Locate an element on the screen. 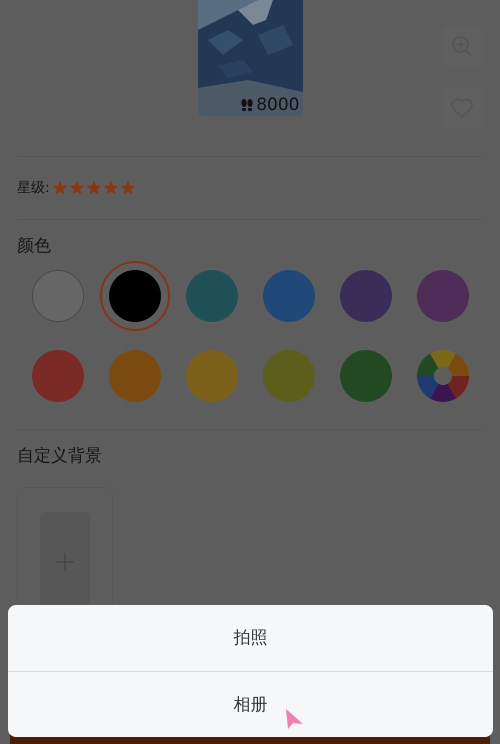 The height and width of the screenshot is (744, 500). rating-label: 星级: is located at coordinates (33, 188).